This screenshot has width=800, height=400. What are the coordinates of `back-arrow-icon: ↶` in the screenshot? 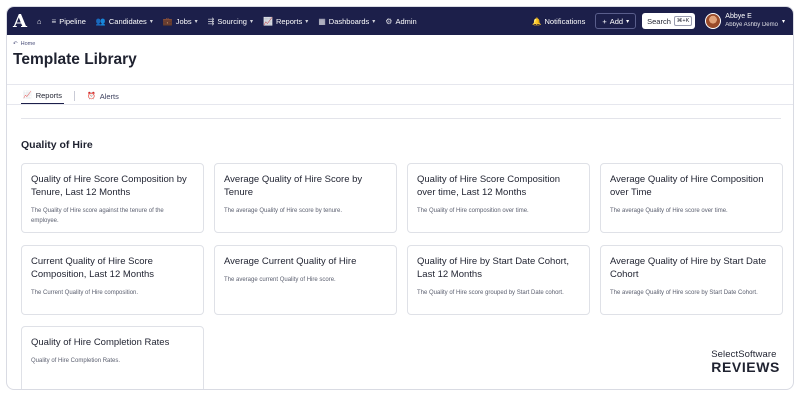 It's located at (15, 44).